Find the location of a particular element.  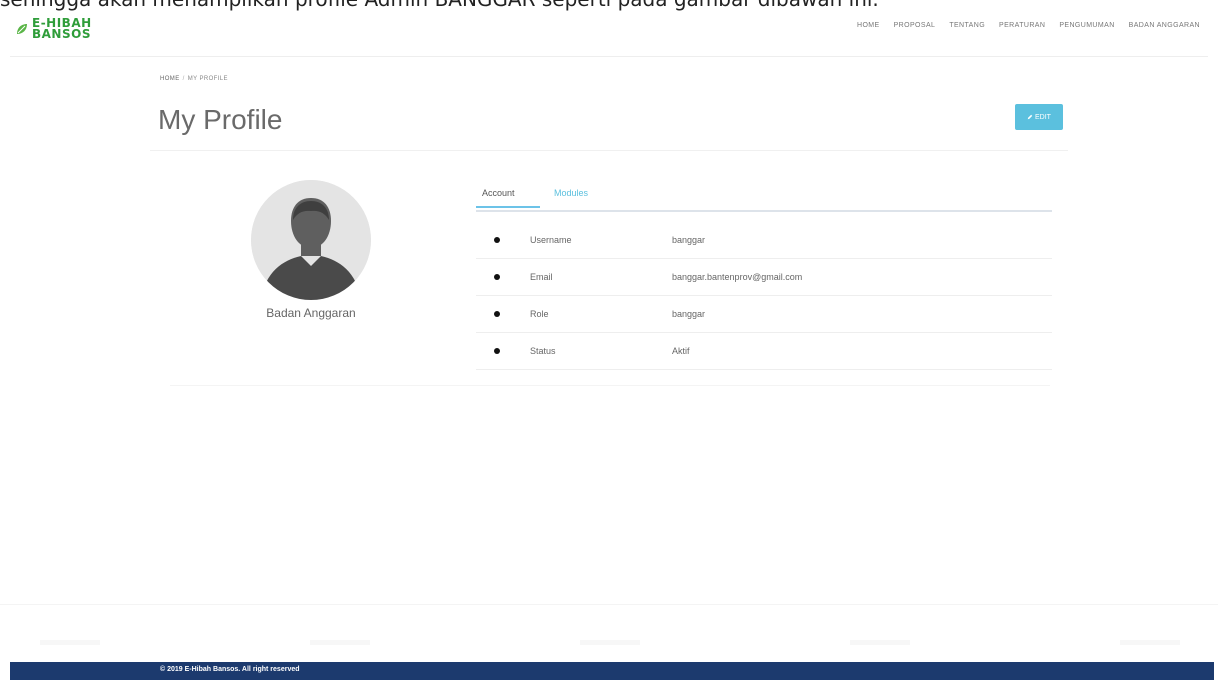

nav-tentang: TENTANG is located at coordinates (967, 25).